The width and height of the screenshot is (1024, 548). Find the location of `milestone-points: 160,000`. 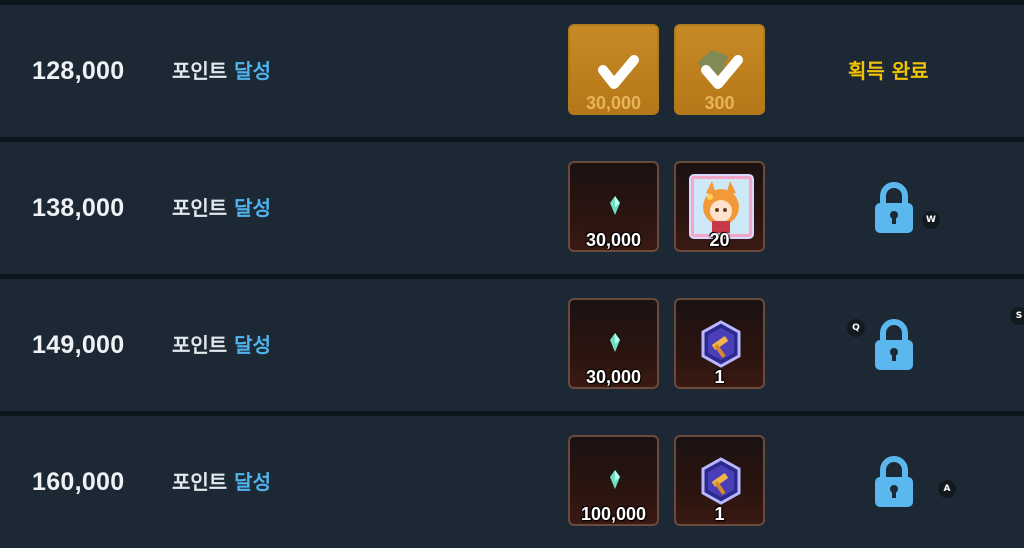

milestone-points: 160,000 is located at coordinates (78, 482).